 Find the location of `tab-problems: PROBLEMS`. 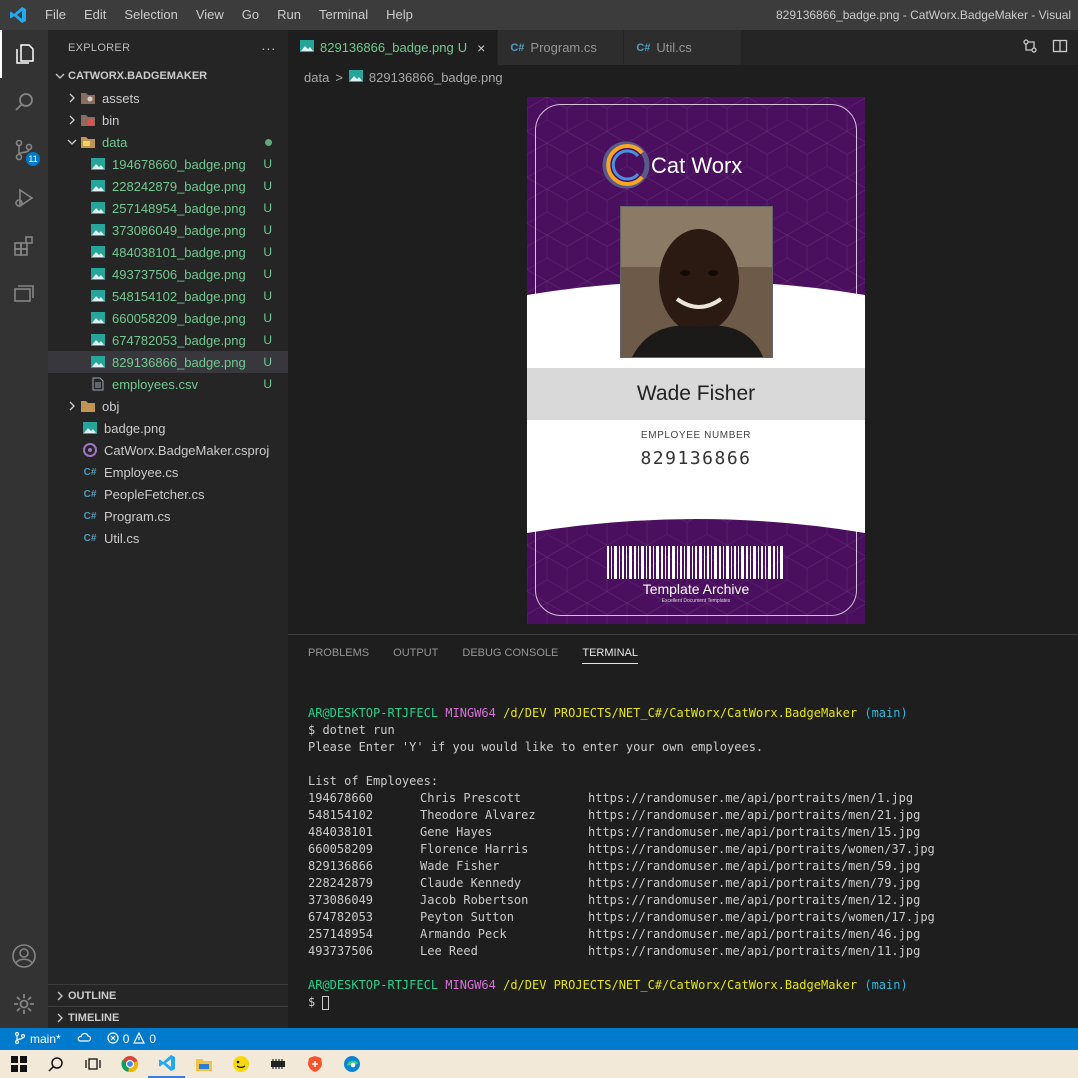

tab-problems: PROBLEMS is located at coordinates (338, 653).